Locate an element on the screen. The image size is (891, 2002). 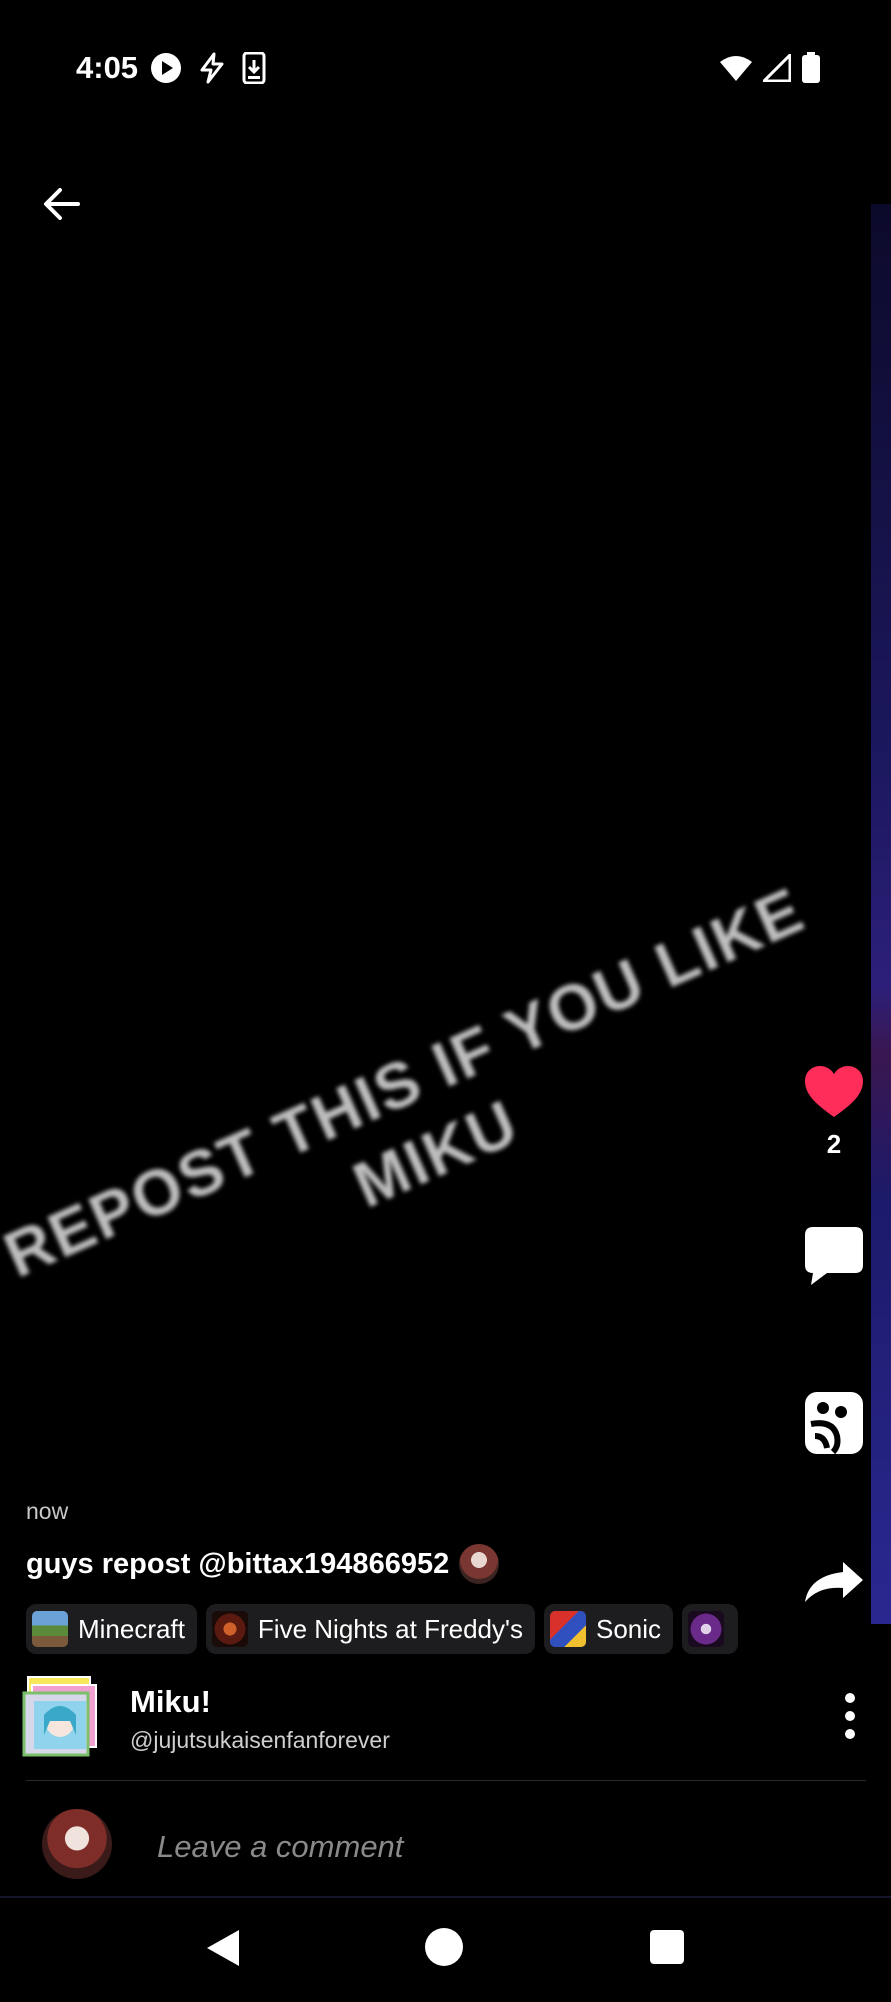
share-button is located at coordinates (834, 1582).